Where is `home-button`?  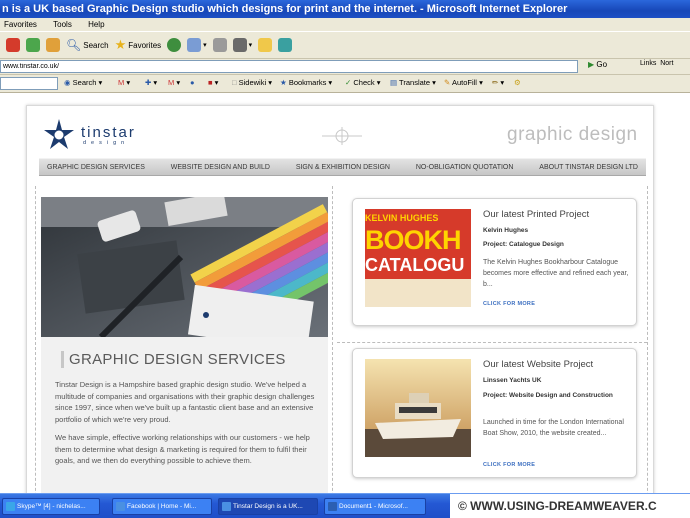 home-button is located at coordinates (53, 45).